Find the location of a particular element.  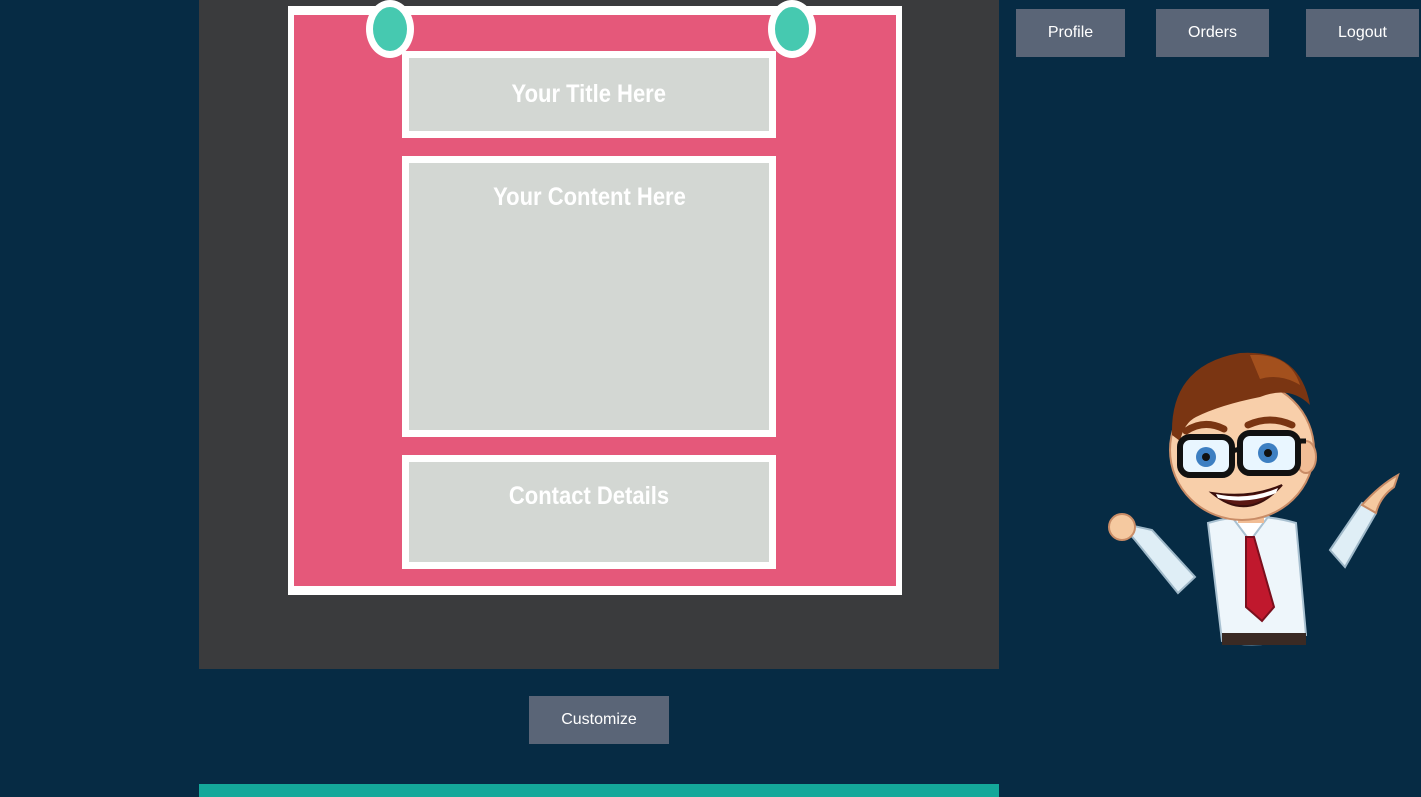

content-section: Your Content Here is located at coordinates (589, 296).